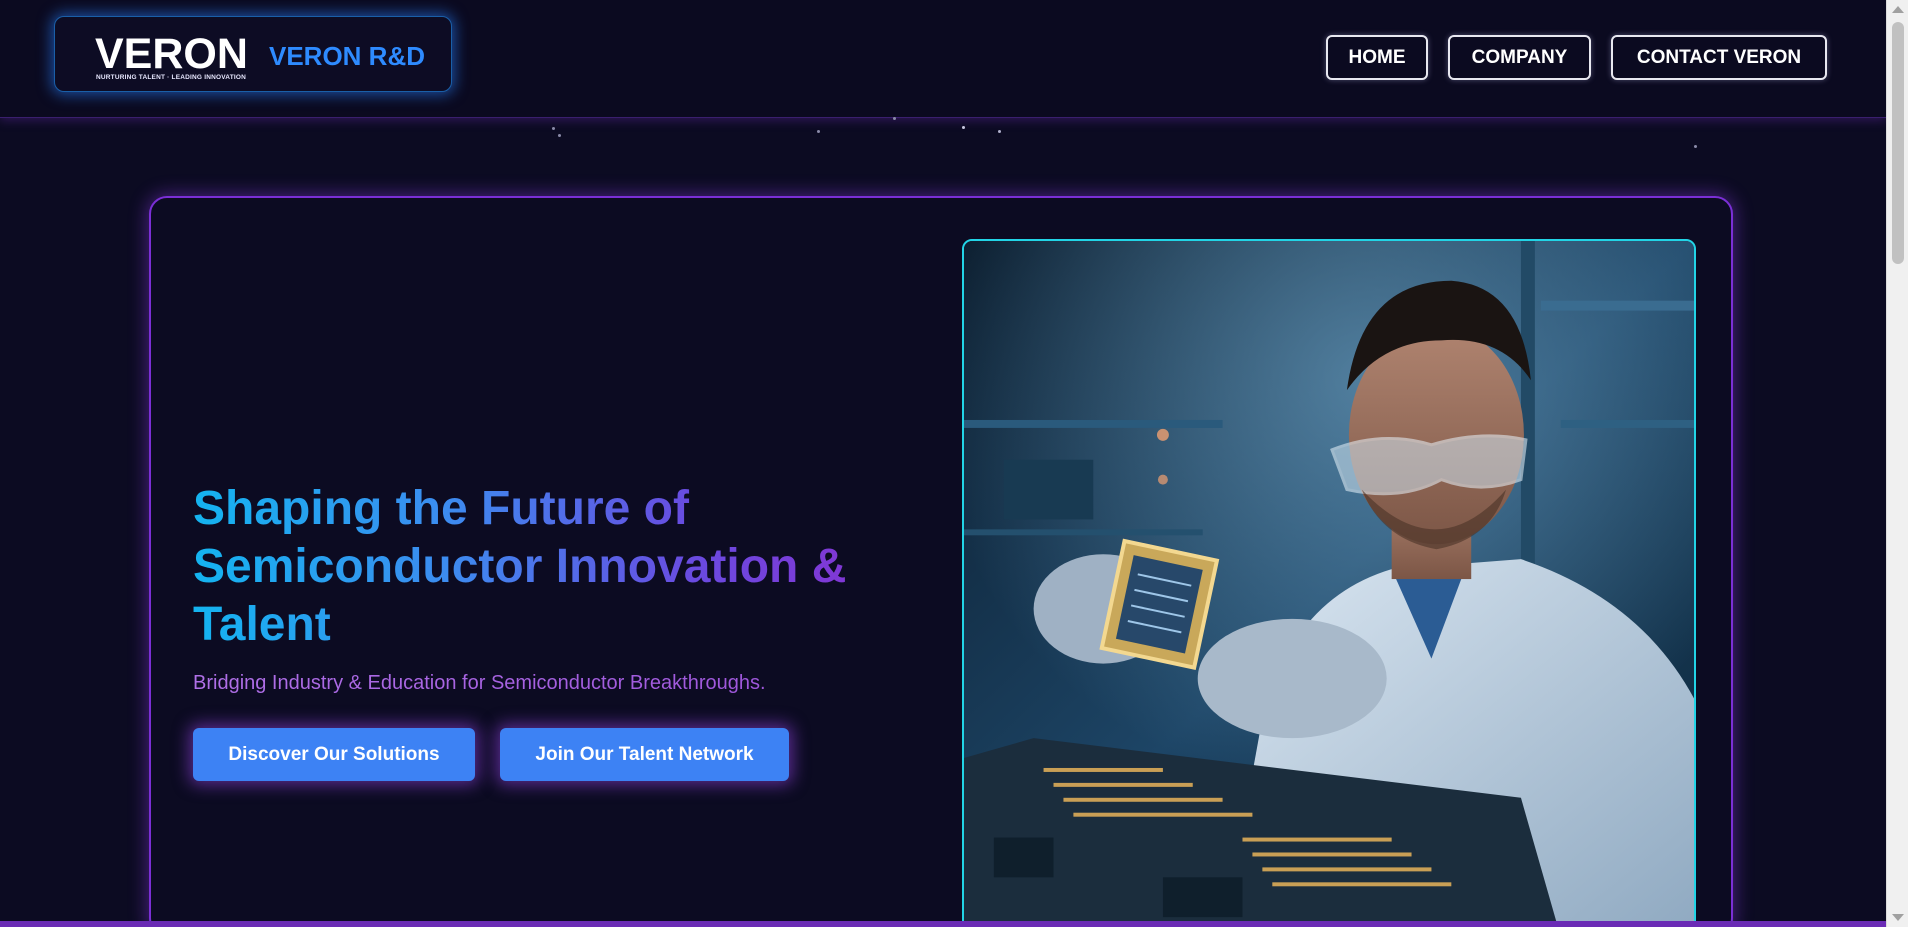 The image size is (1908, 927). I want to click on scroll-down-arrow-icon, so click(1898, 917).